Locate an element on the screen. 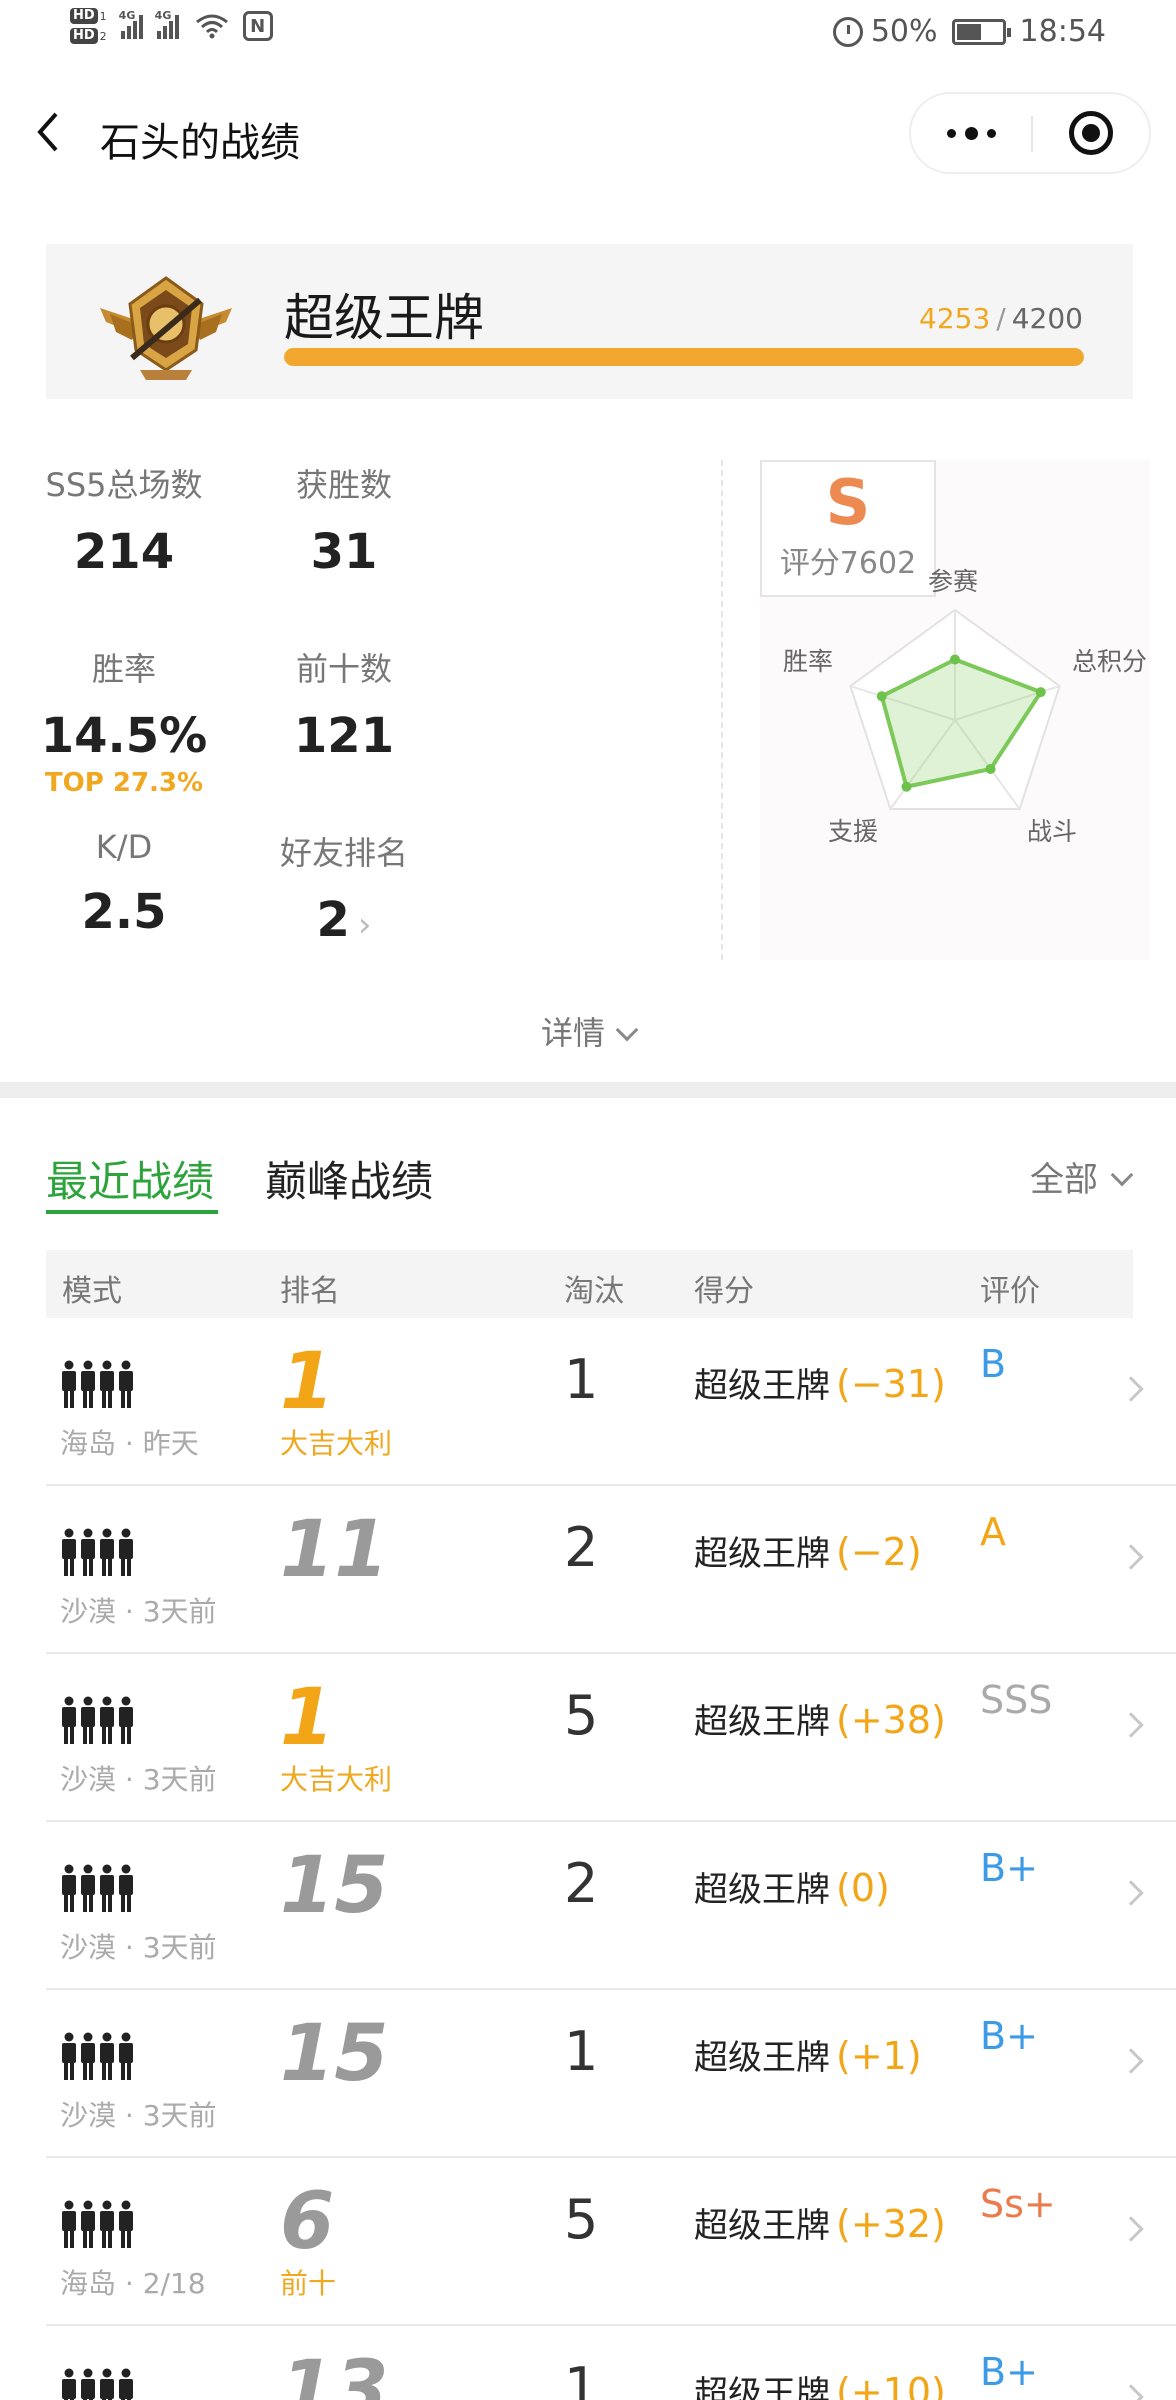  status-right: 50% 18:54 is located at coordinates (969, 31).